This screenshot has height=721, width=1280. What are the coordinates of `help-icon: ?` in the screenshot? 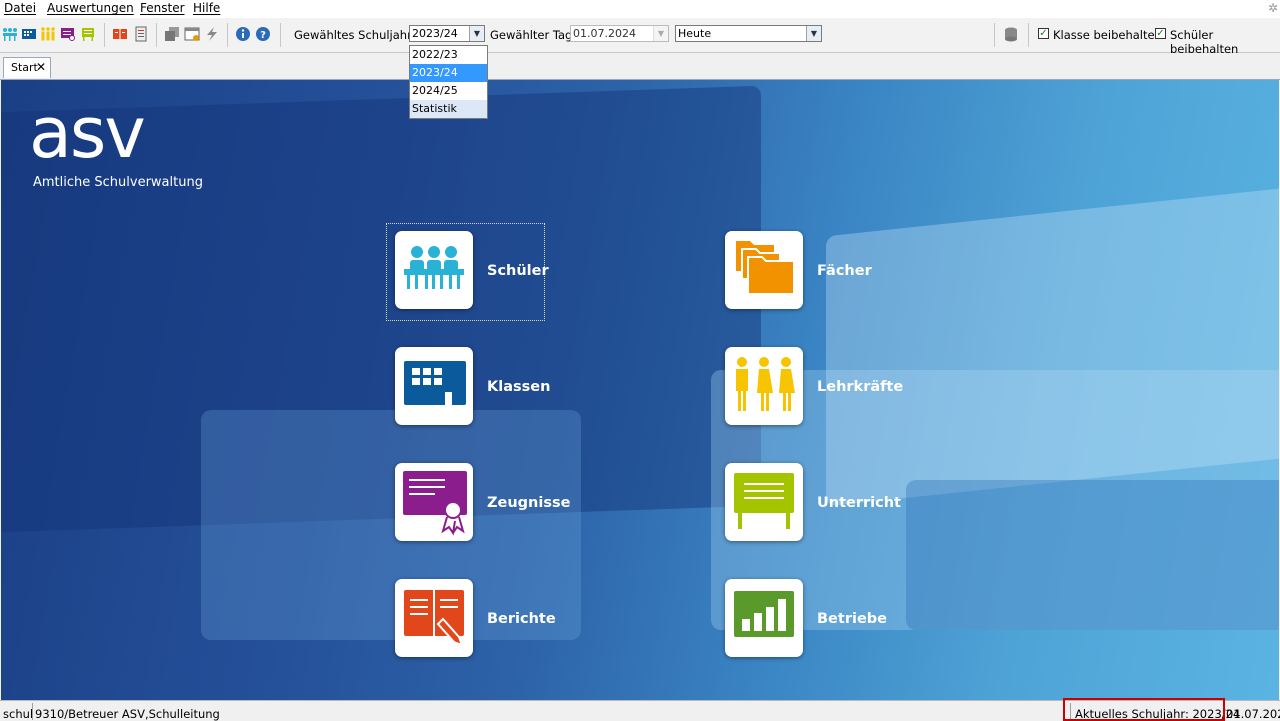 It's located at (263, 34).